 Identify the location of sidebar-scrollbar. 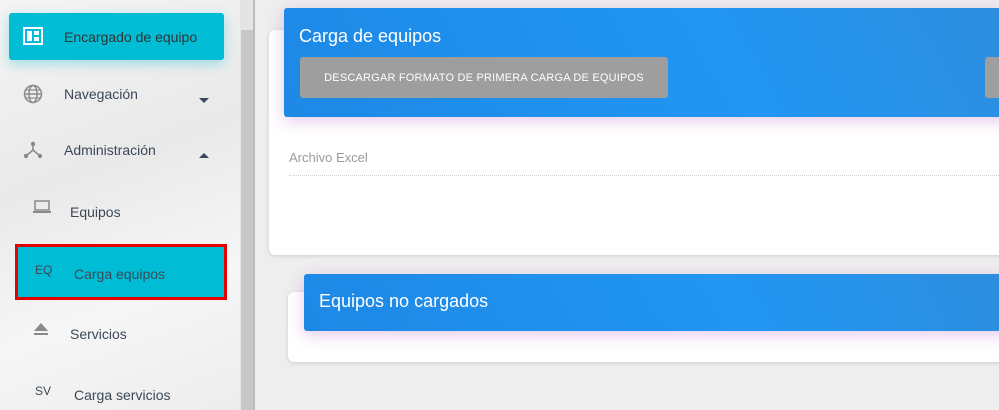
(247, 220).